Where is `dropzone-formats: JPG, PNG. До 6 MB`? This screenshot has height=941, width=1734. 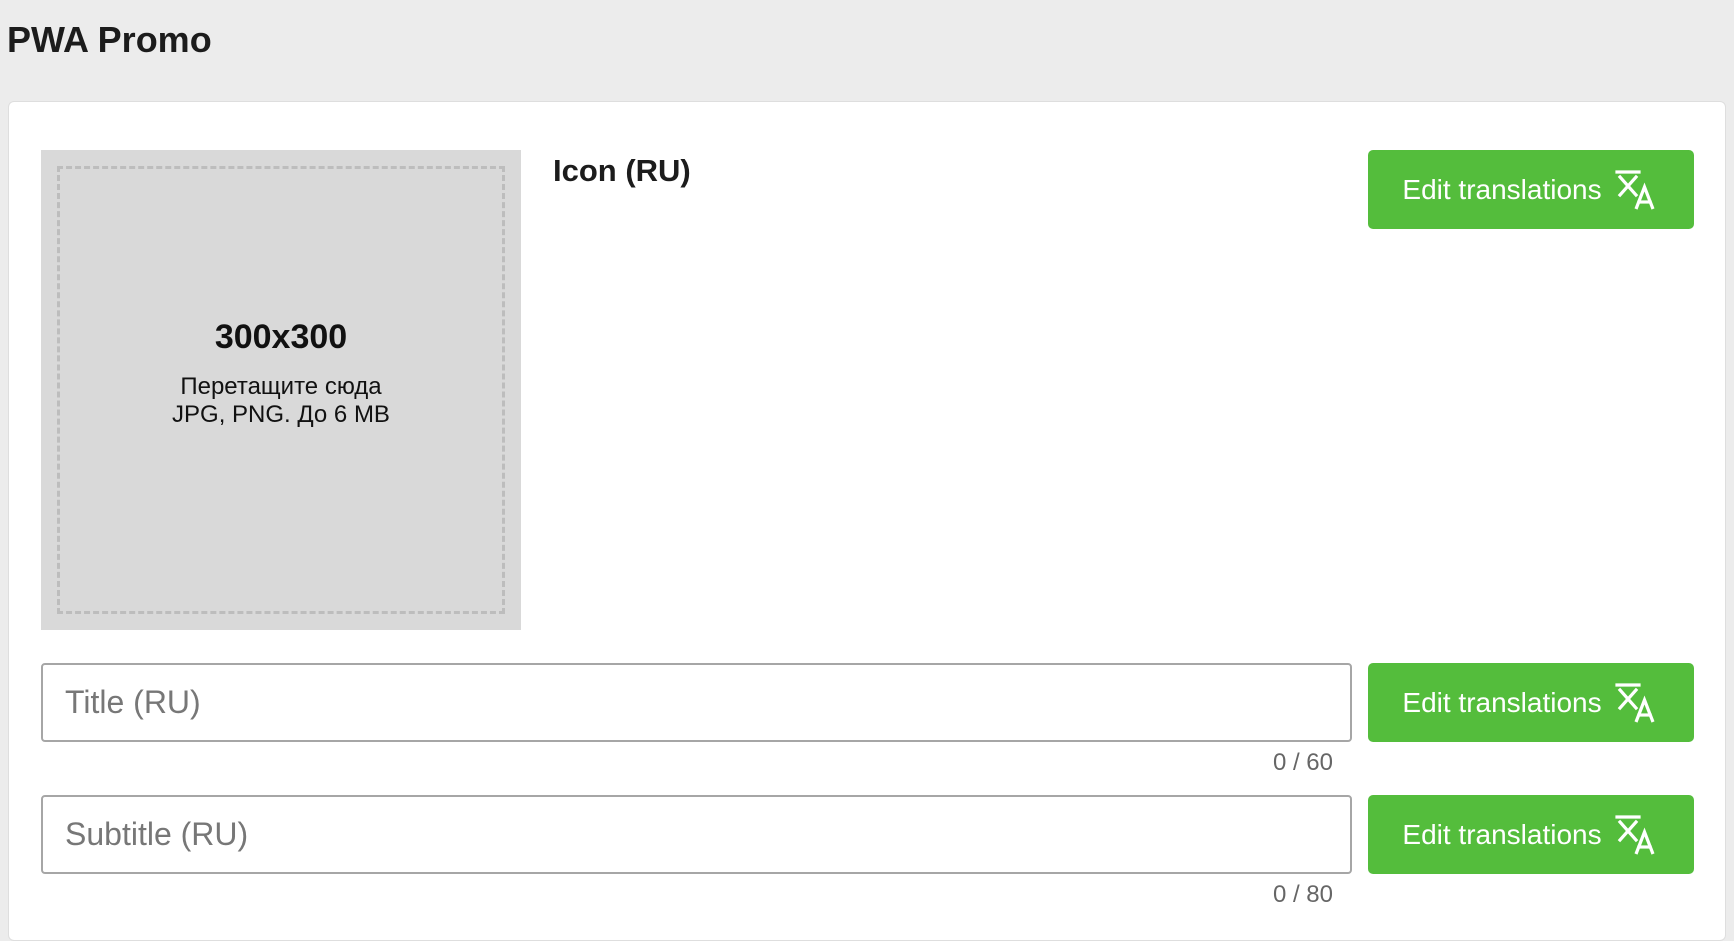
dropzone-formats: JPG, PNG. До 6 MB is located at coordinates (281, 414).